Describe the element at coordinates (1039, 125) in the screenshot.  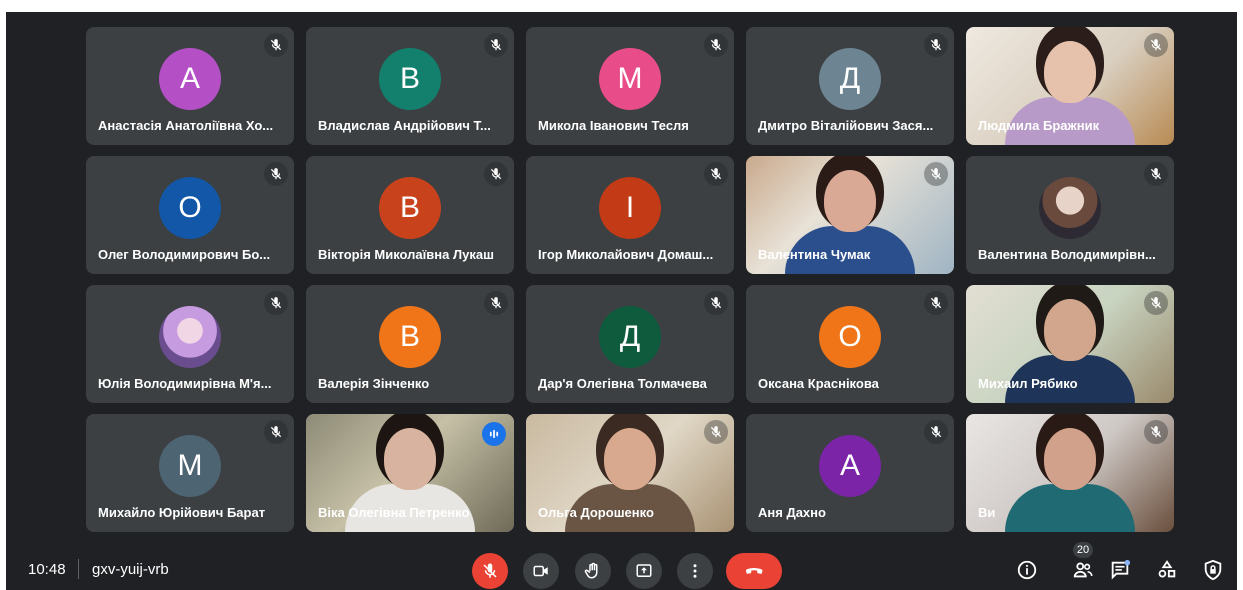
I see `participant-name: Людмила Бражник` at that location.